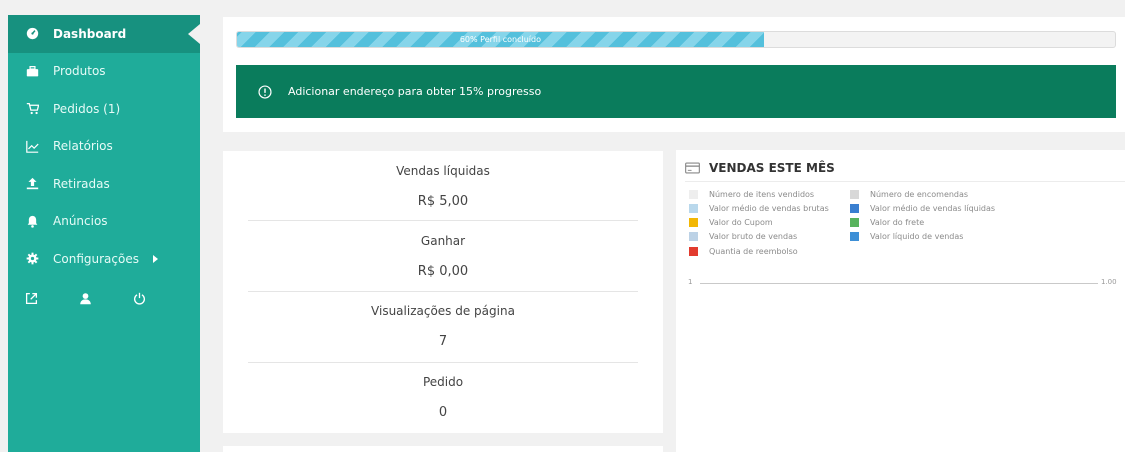  Describe the element at coordinates (86, 299) in the screenshot. I see `user-icon` at that location.